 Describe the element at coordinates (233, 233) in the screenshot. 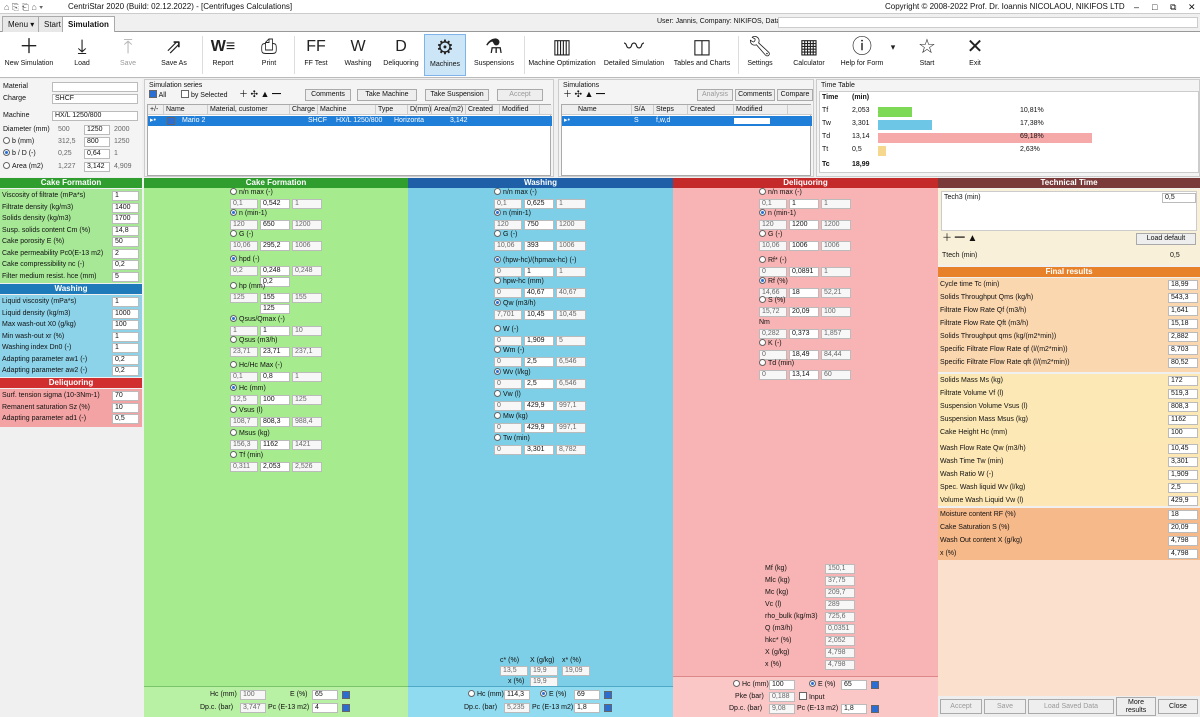

I see `cake-g-radio` at that location.